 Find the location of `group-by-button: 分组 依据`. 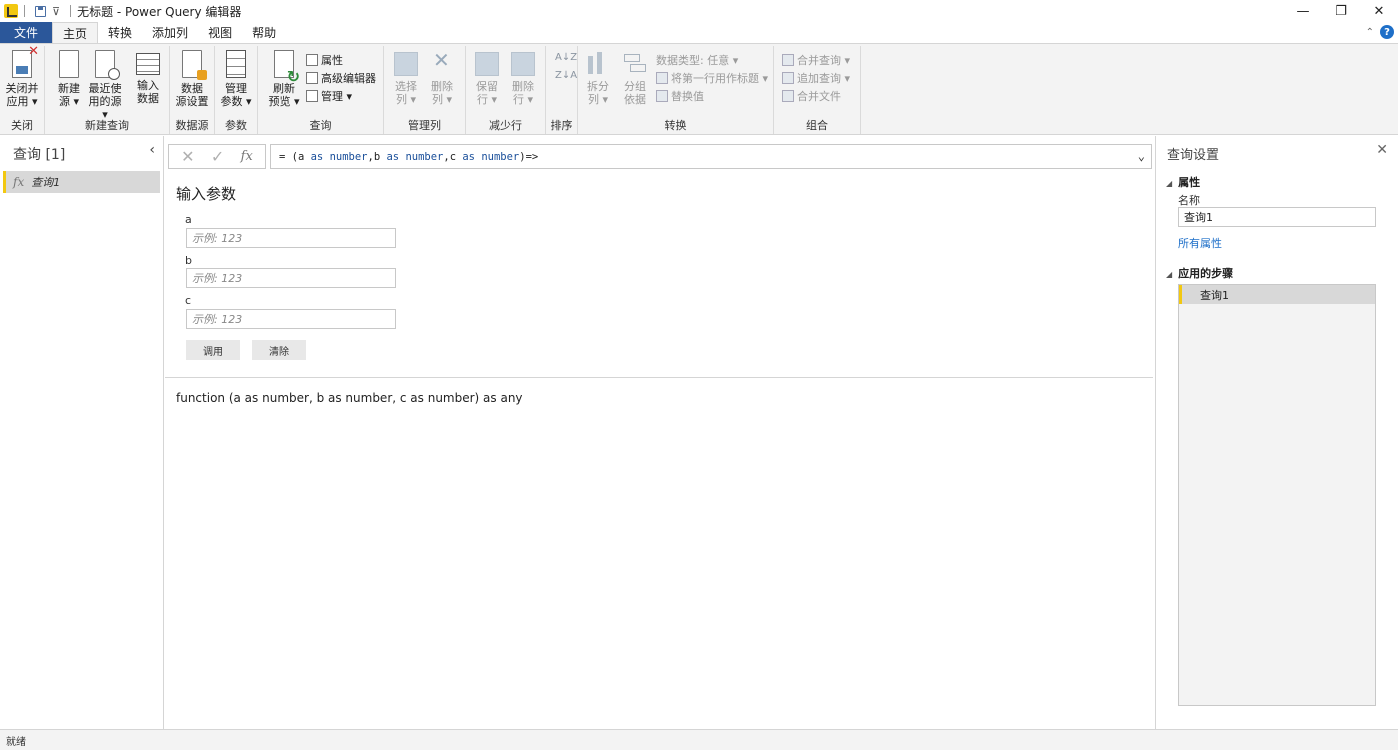

group-by-button: 分组 依据 is located at coordinates (635, 78).